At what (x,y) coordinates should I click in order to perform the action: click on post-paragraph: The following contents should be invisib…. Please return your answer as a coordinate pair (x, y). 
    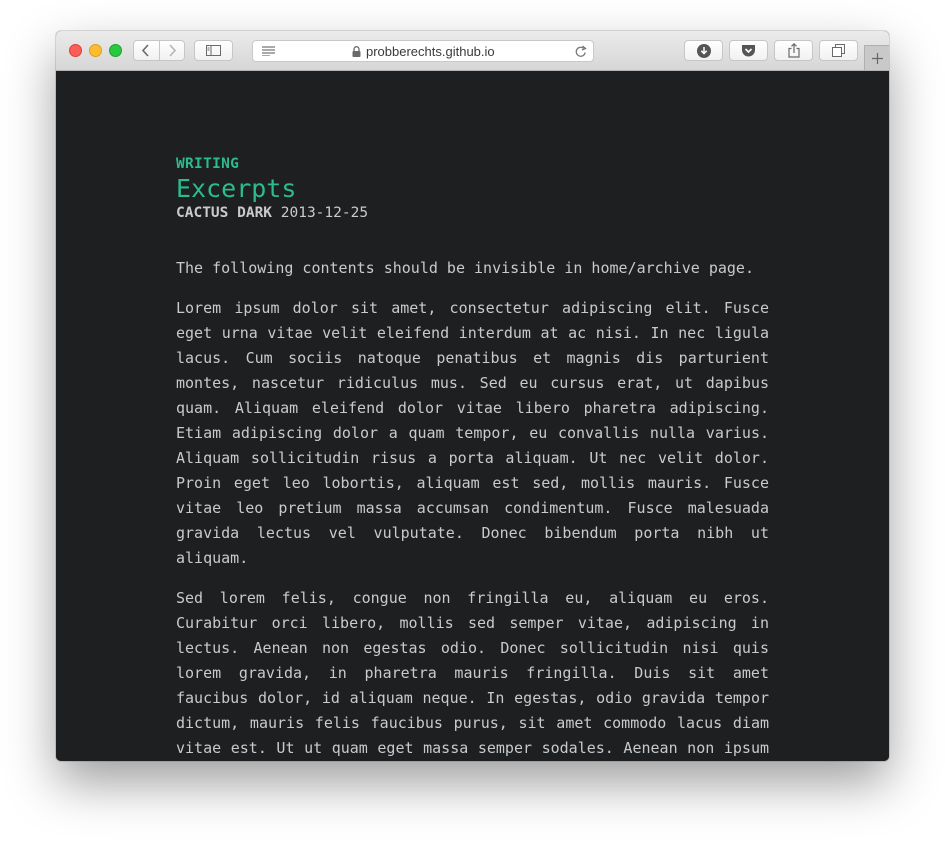
    Looking at the image, I should click on (465, 268).